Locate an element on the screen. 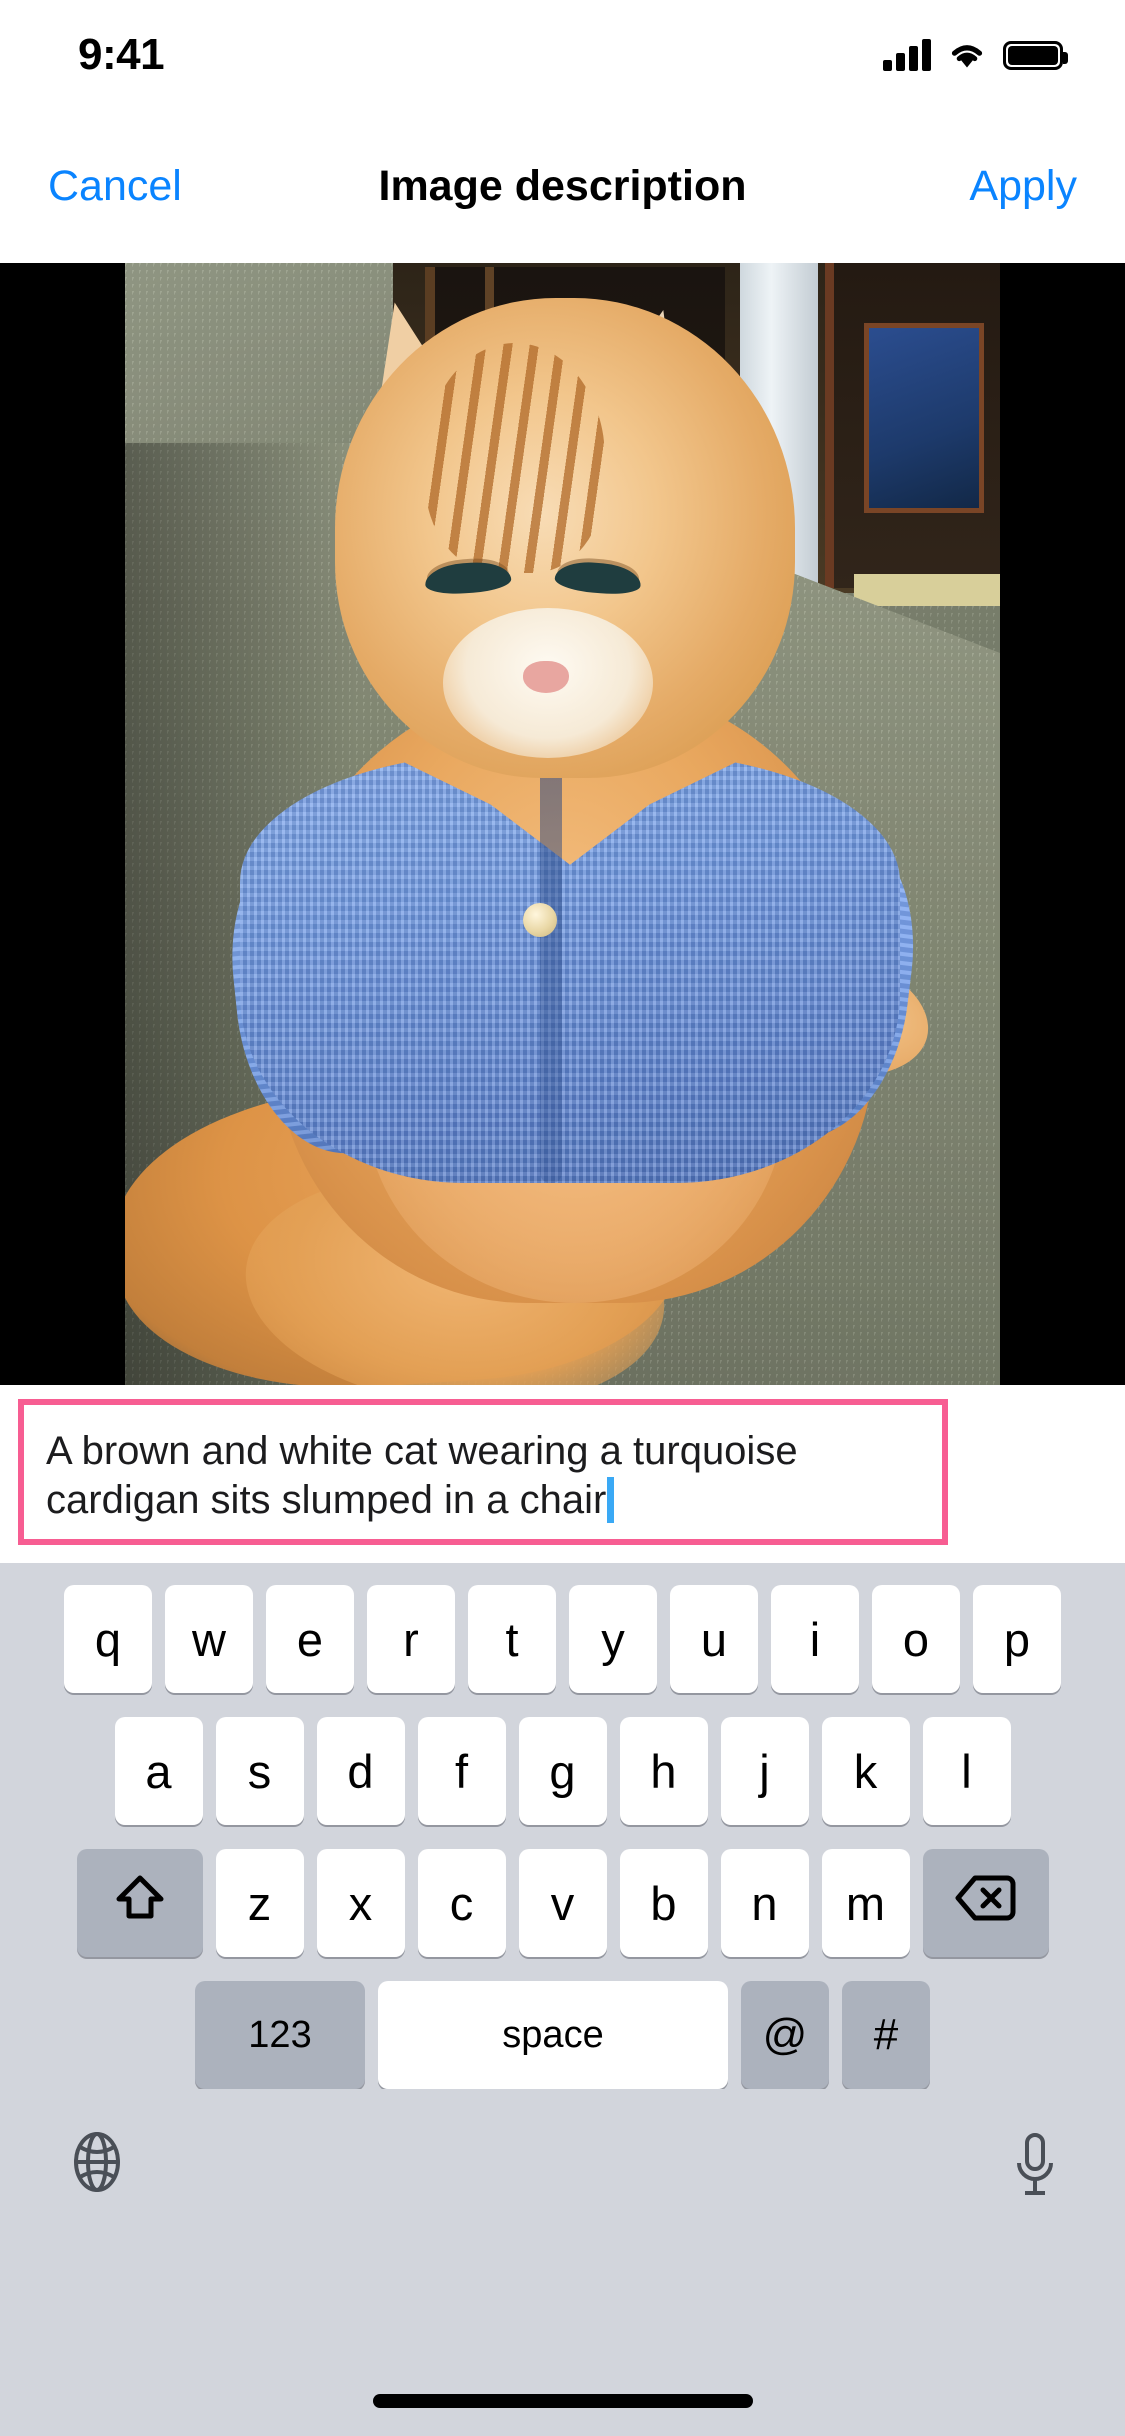  keyboard-row-4: 123 space @ # is located at coordinates (562, 2035).